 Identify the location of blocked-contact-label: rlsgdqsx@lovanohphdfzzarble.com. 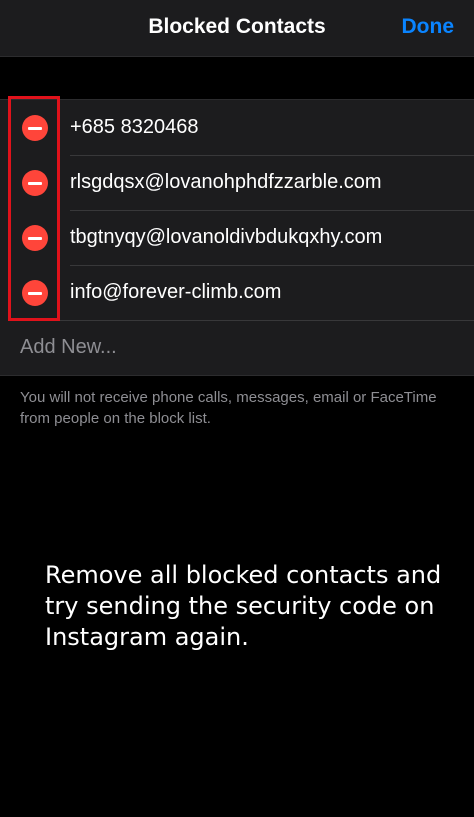
(226, 182).